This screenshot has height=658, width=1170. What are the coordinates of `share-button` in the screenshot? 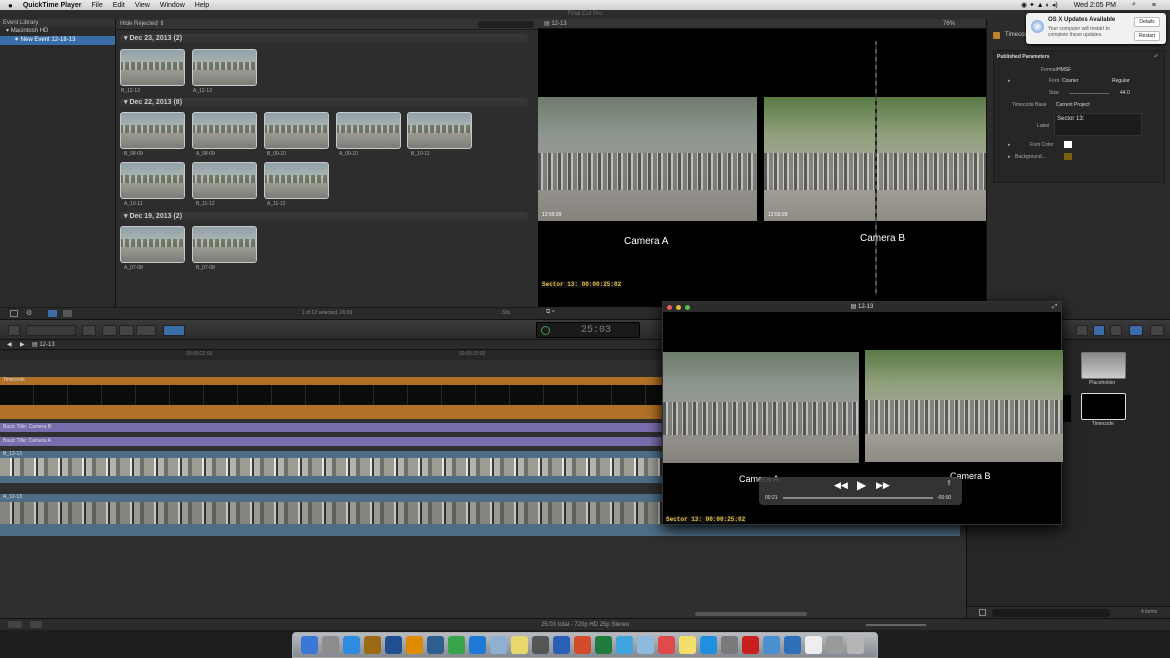 It's located at (1157, 330).